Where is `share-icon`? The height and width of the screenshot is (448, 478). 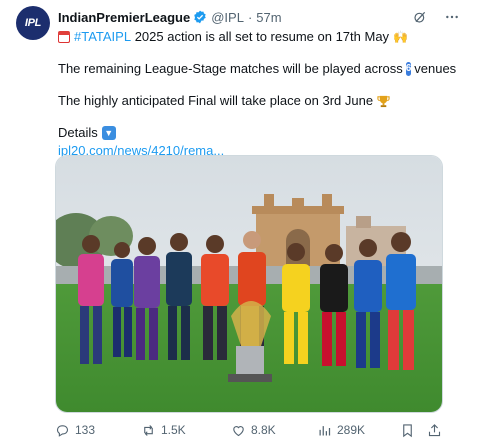
share-icon is located at coordinates (434, 429).